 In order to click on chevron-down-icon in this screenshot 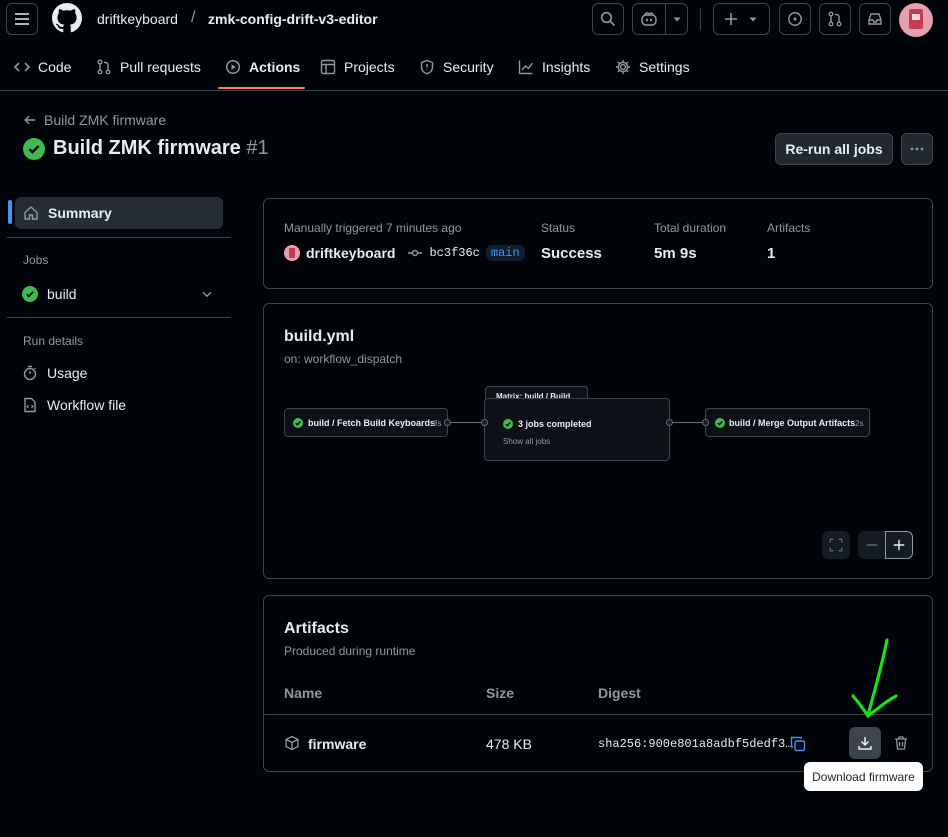, I will do `click(207, 294)`.